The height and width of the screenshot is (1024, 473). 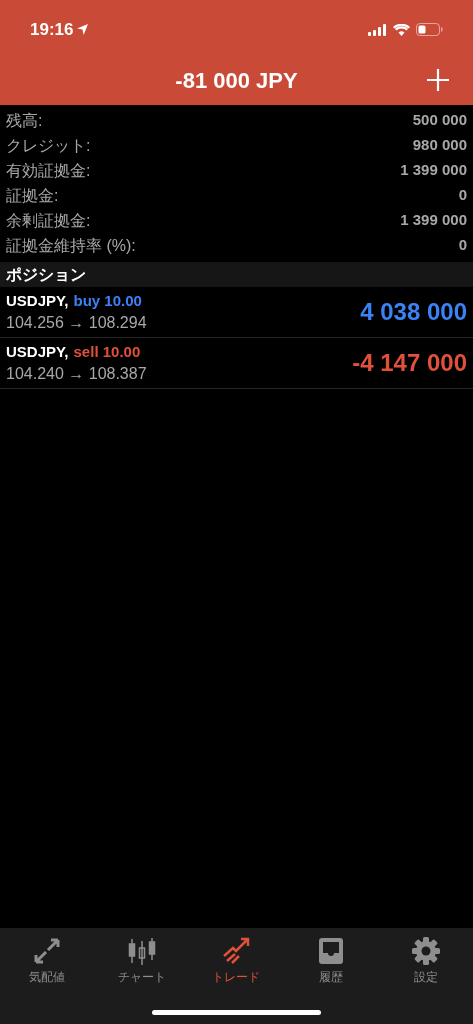 What do you see at coordinates (425, 951) in the screenshot?
I see `settings-icon` at bounding box center [425, 951].